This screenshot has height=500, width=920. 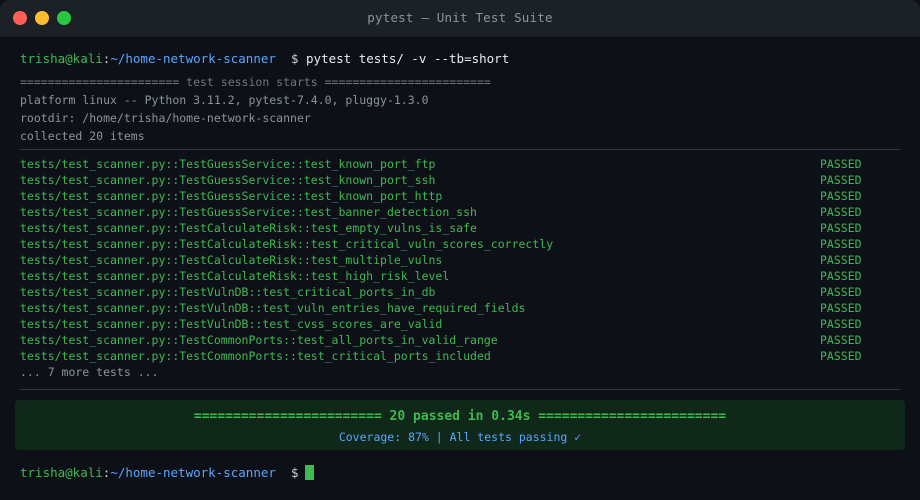 I want to click on command-text: pytest tests/ -v --tb=short, so click(x=408, y=58).